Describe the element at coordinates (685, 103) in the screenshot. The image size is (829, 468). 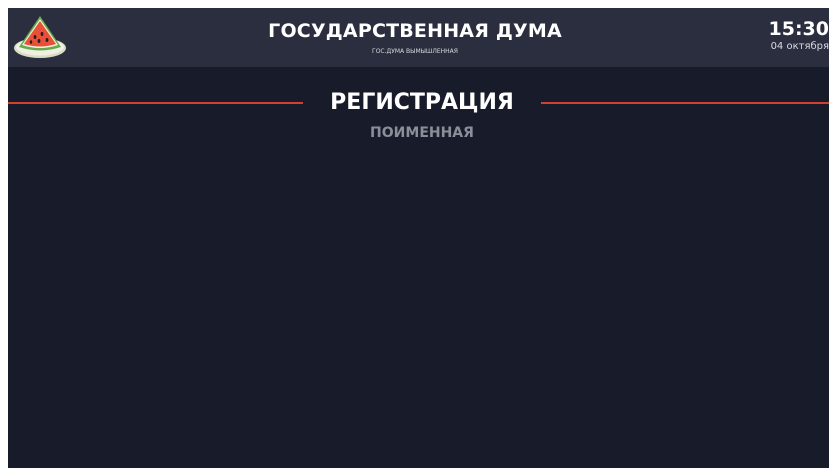
I see `section-rule-right` at that location.